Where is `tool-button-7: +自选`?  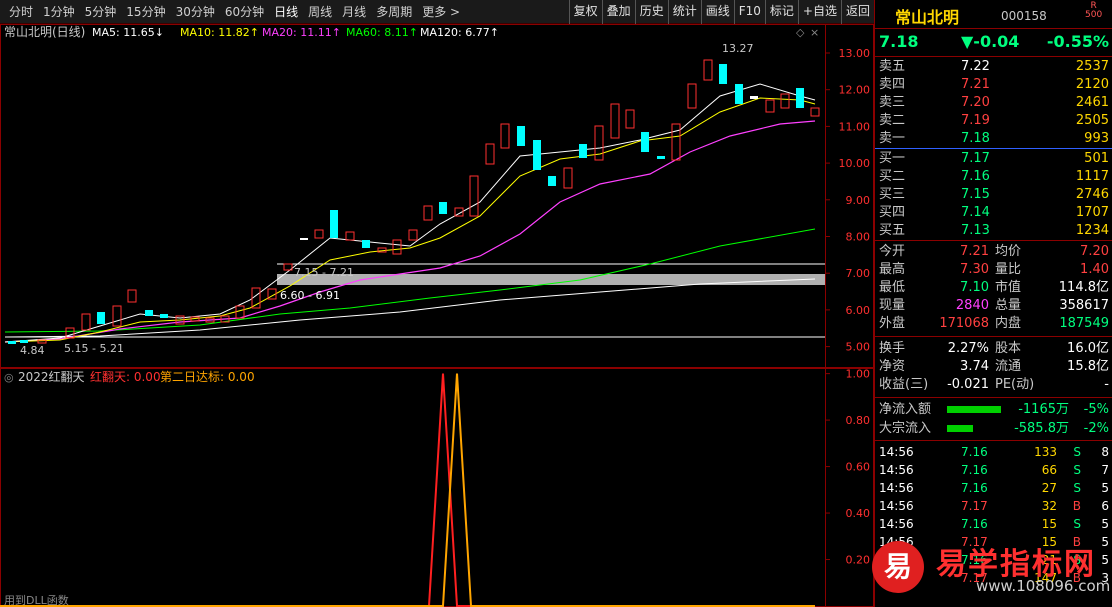 tool-button-7: +自选 is located at coordinates (819, 12).